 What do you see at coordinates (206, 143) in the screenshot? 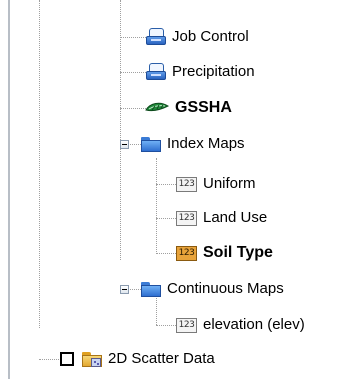
I see `tree-item-label: Index Maps` at bounding box center [206, 143].